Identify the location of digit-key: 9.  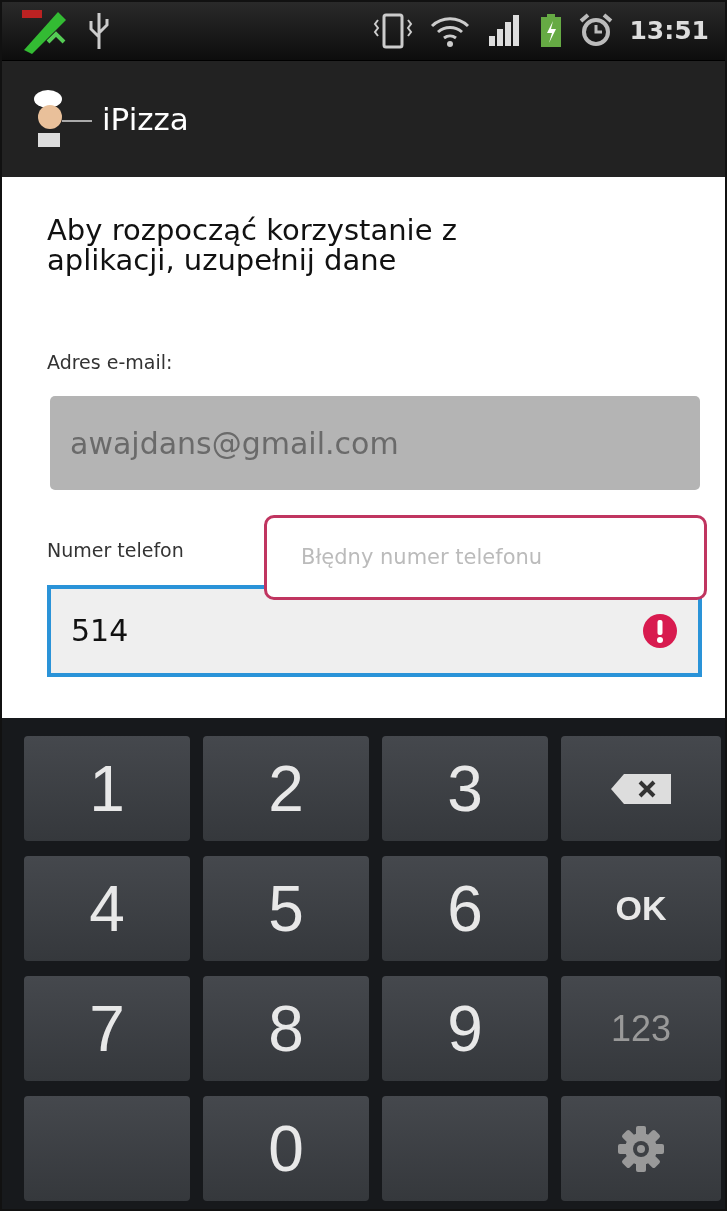
(465, 1028).